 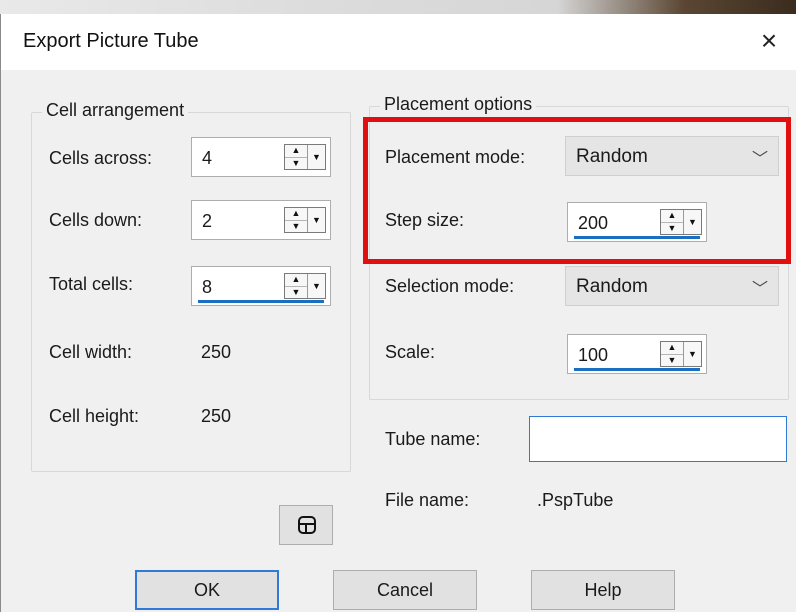 What do you see at coordinates (101, 158) in the screenshot?
I see `cells-across-label: Cells across:` at bounding box center [101, 158].